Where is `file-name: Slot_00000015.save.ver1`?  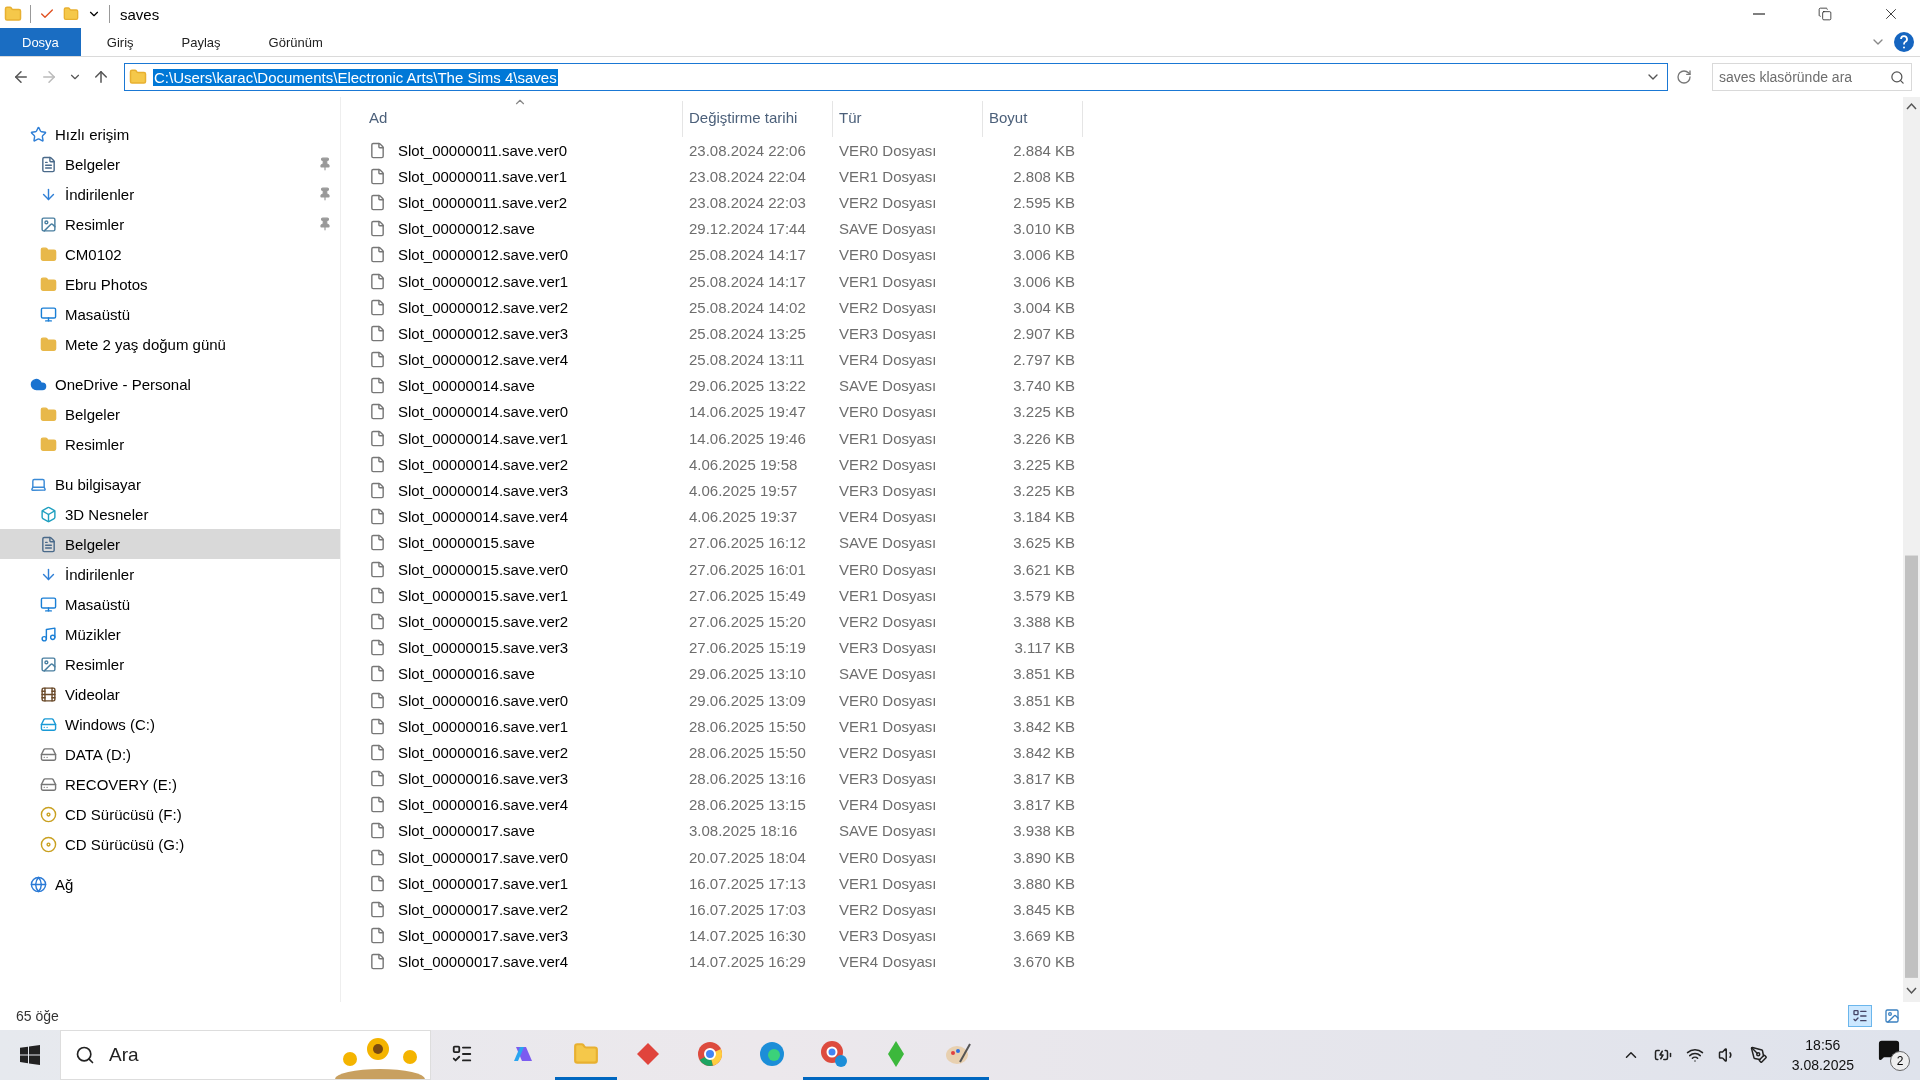
file-name: Slot_00000015.save.ver1 is located at coordinates (480, 595).